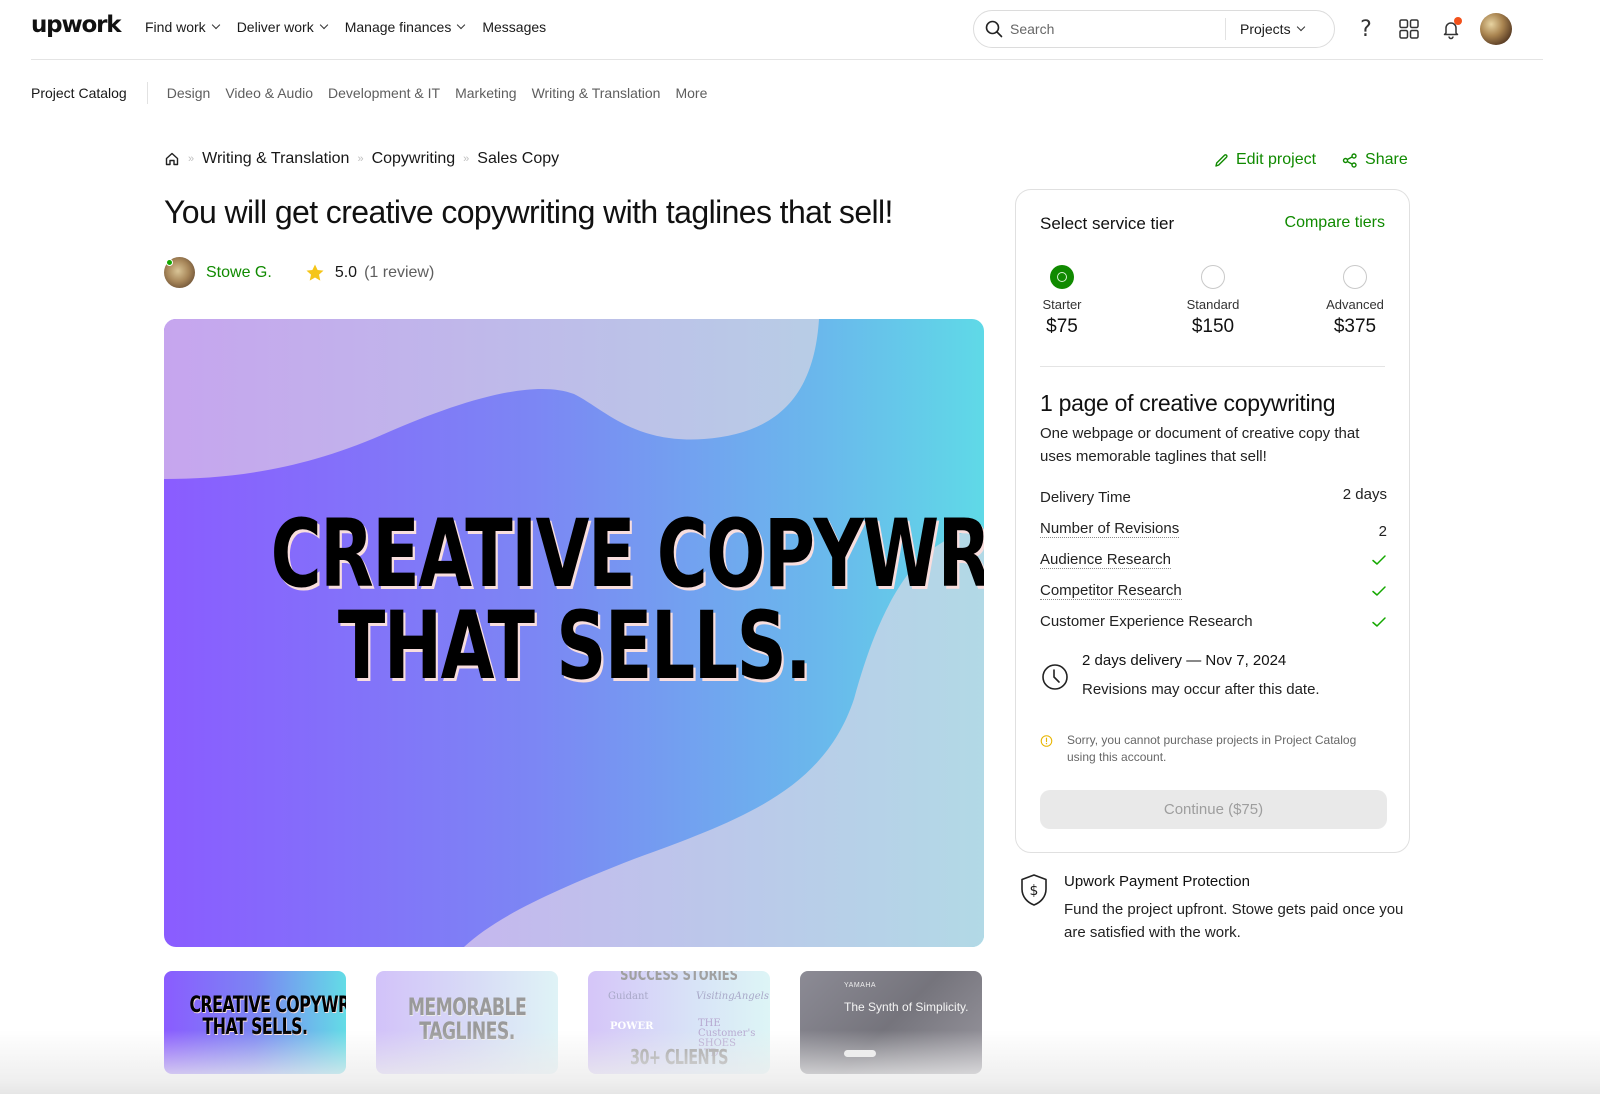  I want to click on tier-advanced: Advanced $375, so click(1355, 301).